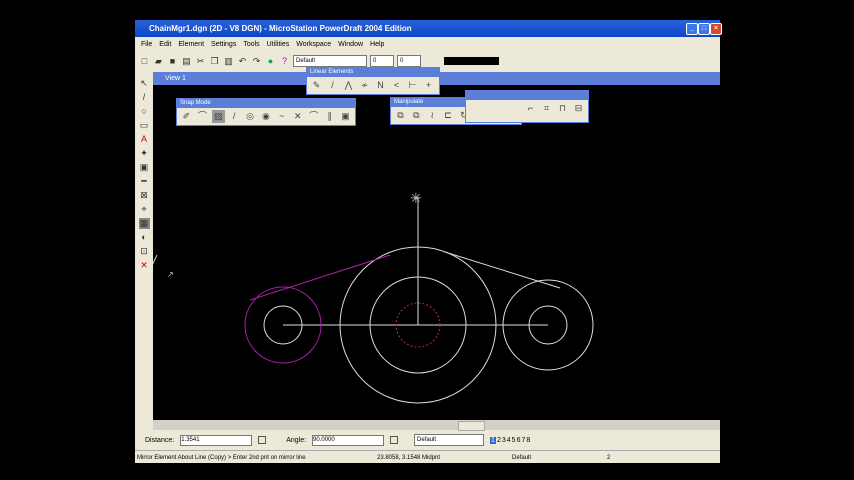 This screenshot has width=854, height=480. Describe the element at coordinates (373, 72) in the screenshot. I see `palette-title: Linear Elements` at that location.